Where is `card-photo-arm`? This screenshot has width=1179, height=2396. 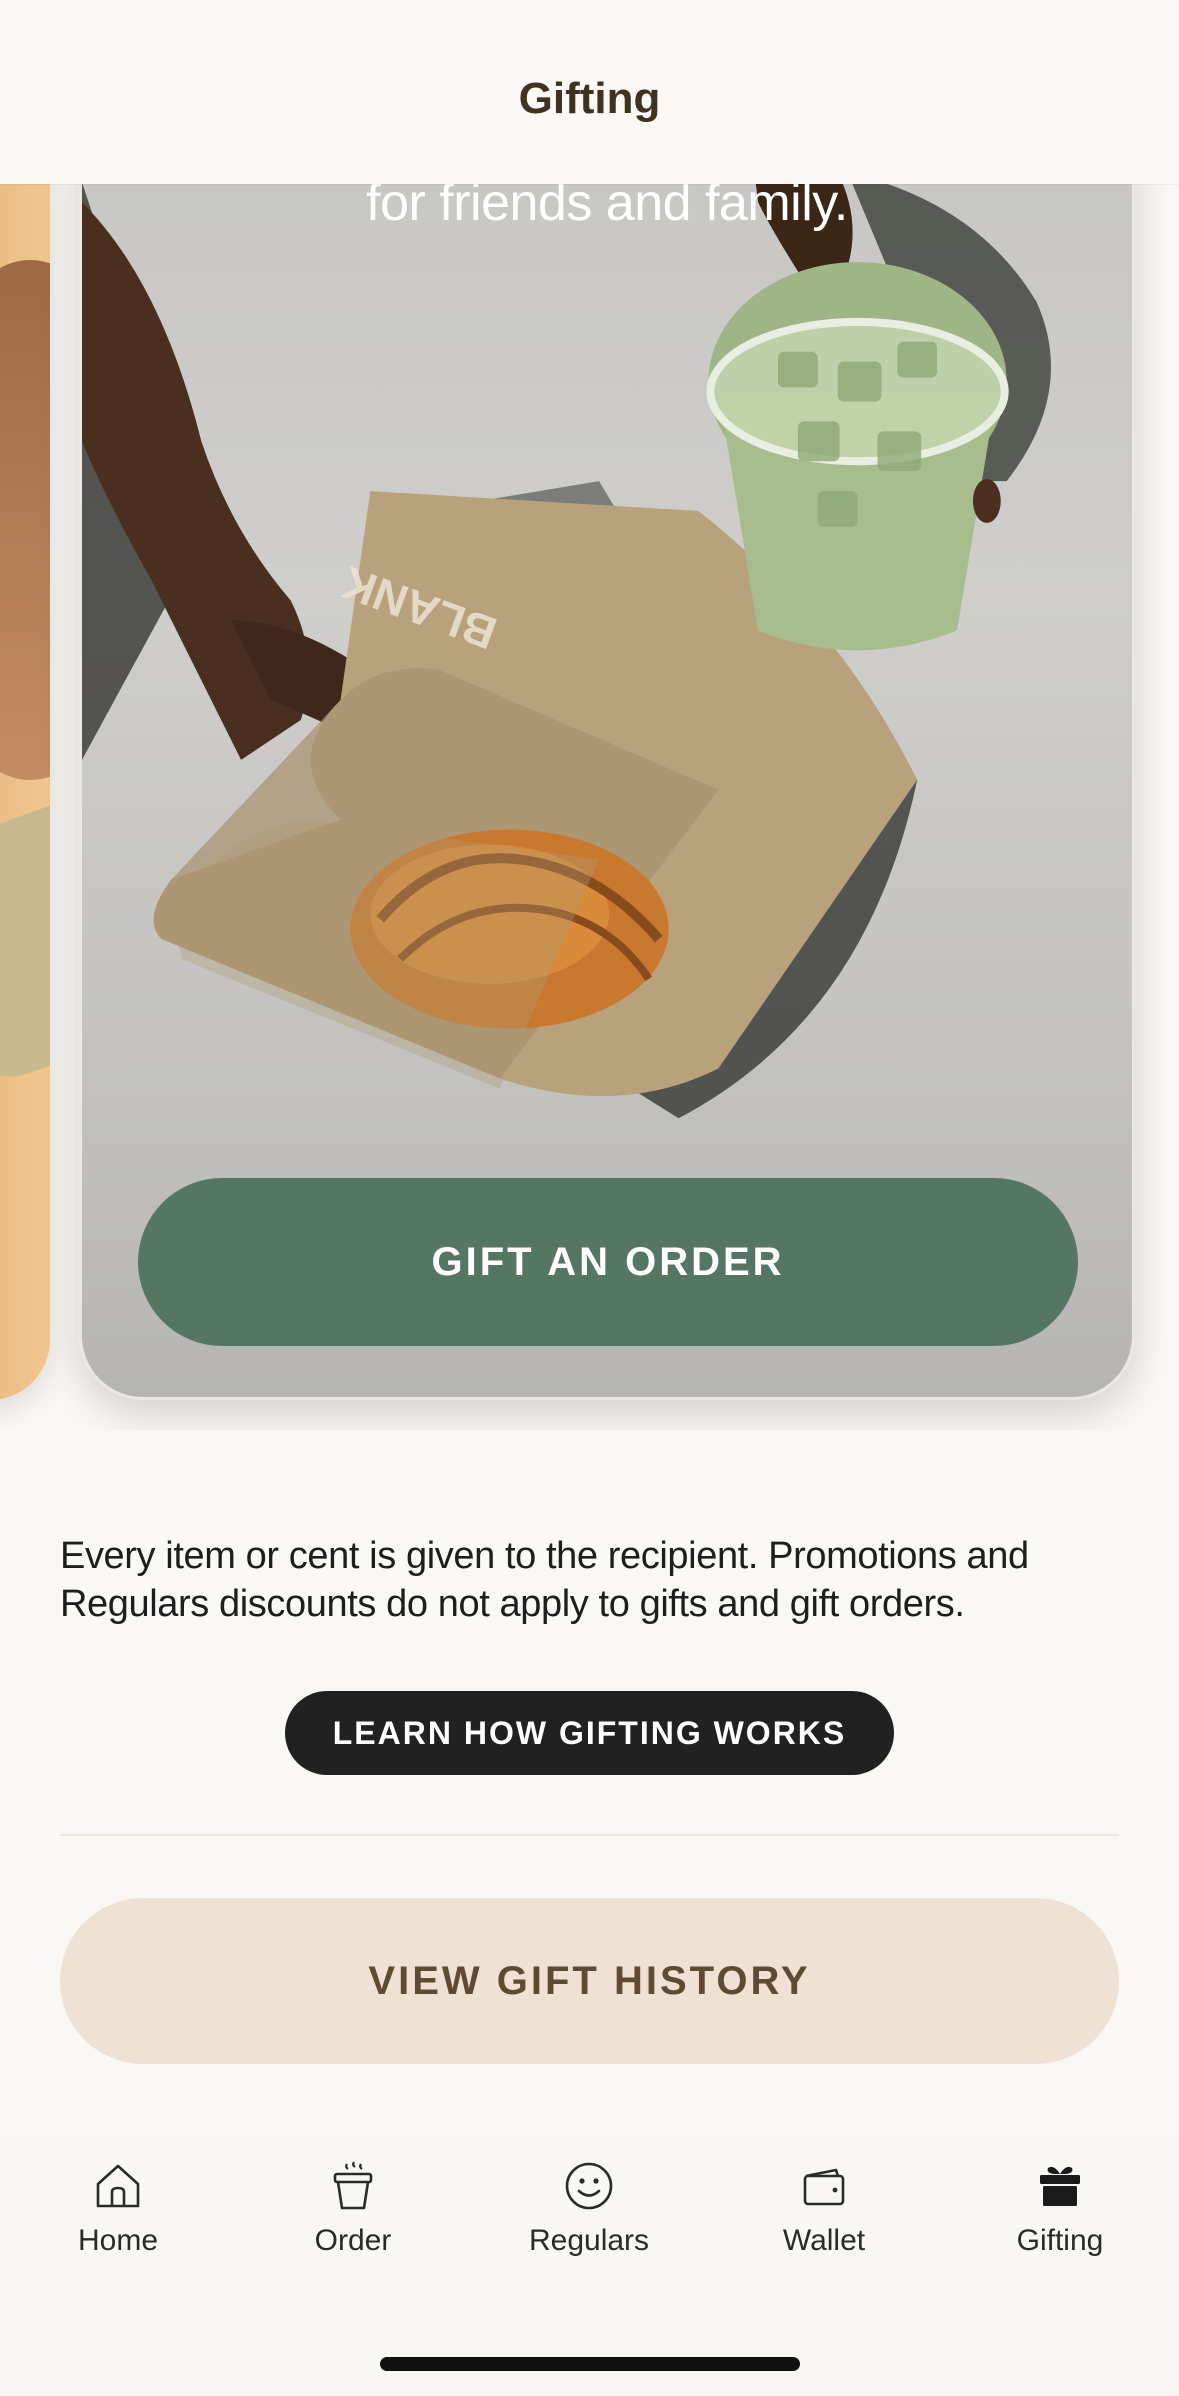
card-photo-arm is located at coordinates (25, 520).